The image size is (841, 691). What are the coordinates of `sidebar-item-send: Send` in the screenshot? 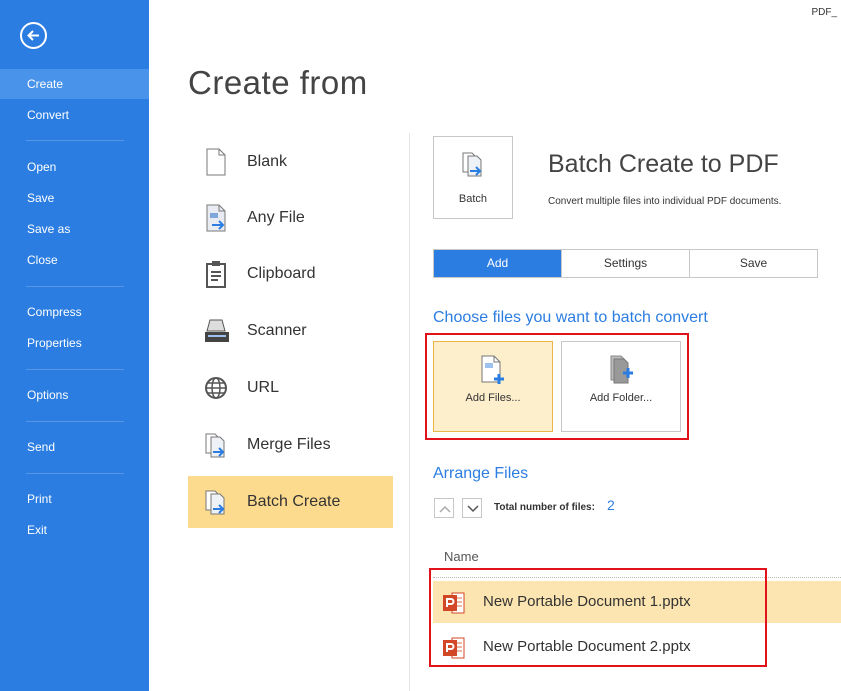 It's located at (74, 447).